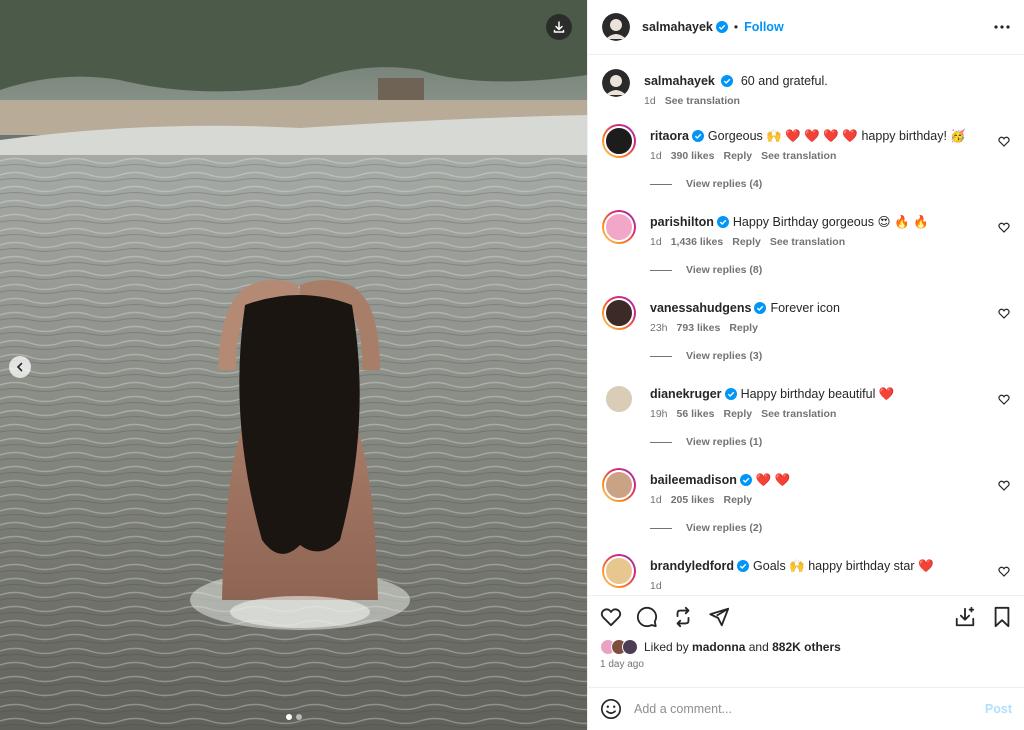  Describe the element at coordinates (693, 156) in the screenshot. I see `comment-likes: 390 likes` at that location.